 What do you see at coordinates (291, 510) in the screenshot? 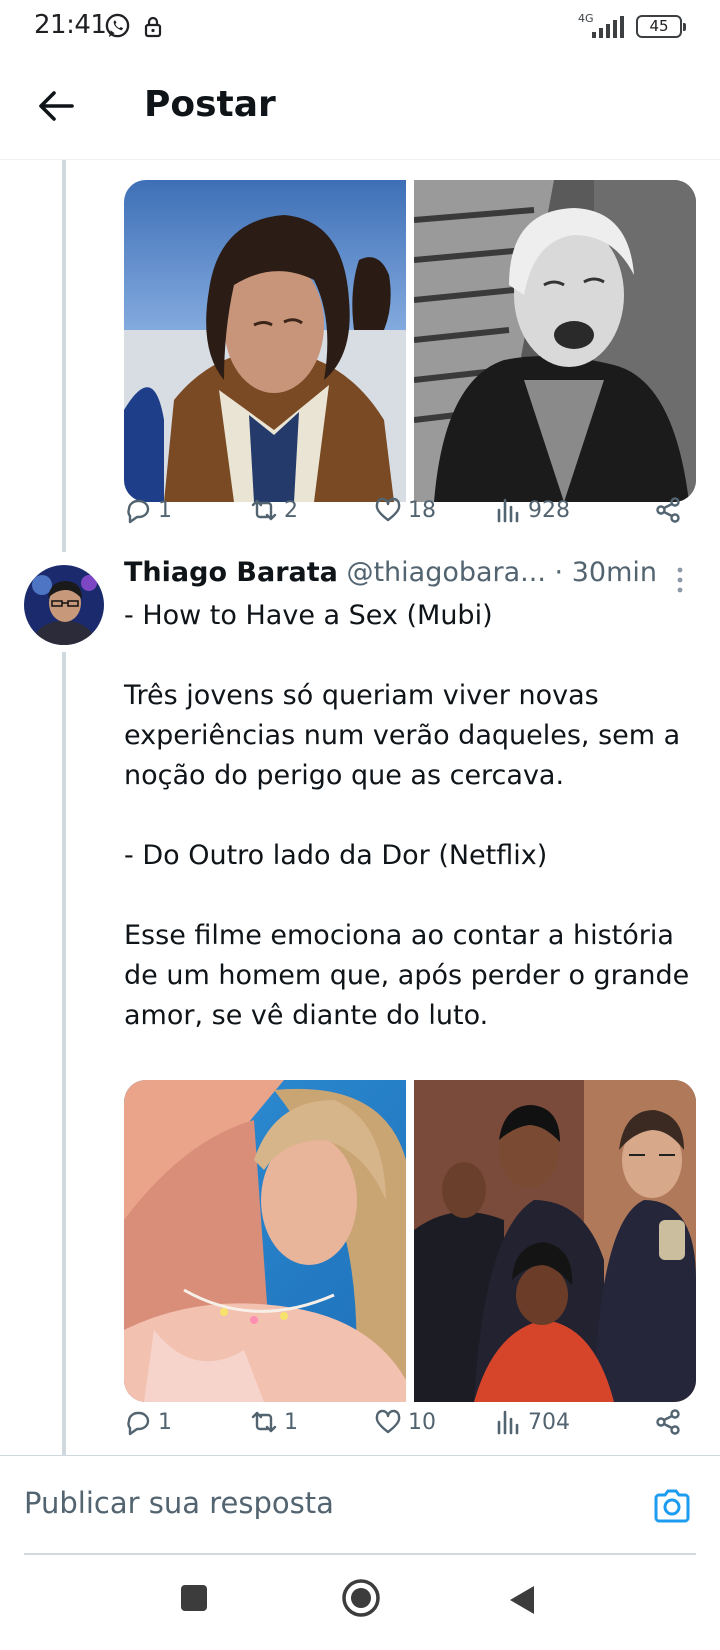
I see `retweet-count: 2` at bounding box center [291, 510].